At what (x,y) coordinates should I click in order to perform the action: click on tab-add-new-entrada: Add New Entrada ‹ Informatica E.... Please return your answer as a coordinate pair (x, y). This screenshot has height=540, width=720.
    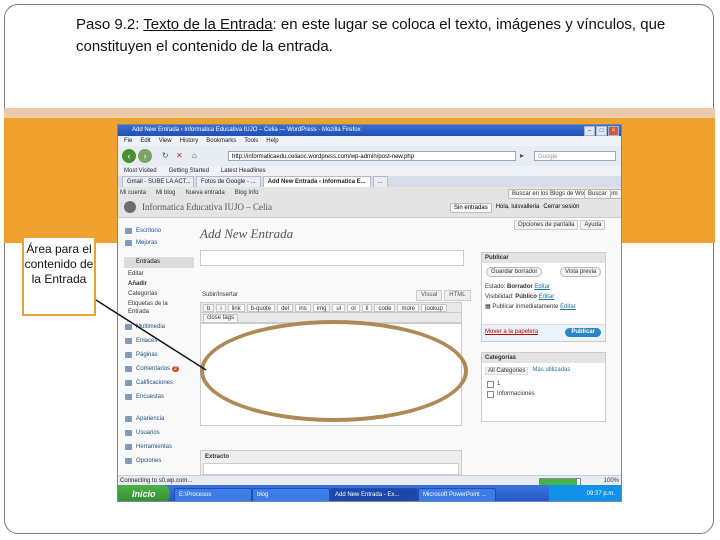
    Looking at the image, I should click on (316, 181).